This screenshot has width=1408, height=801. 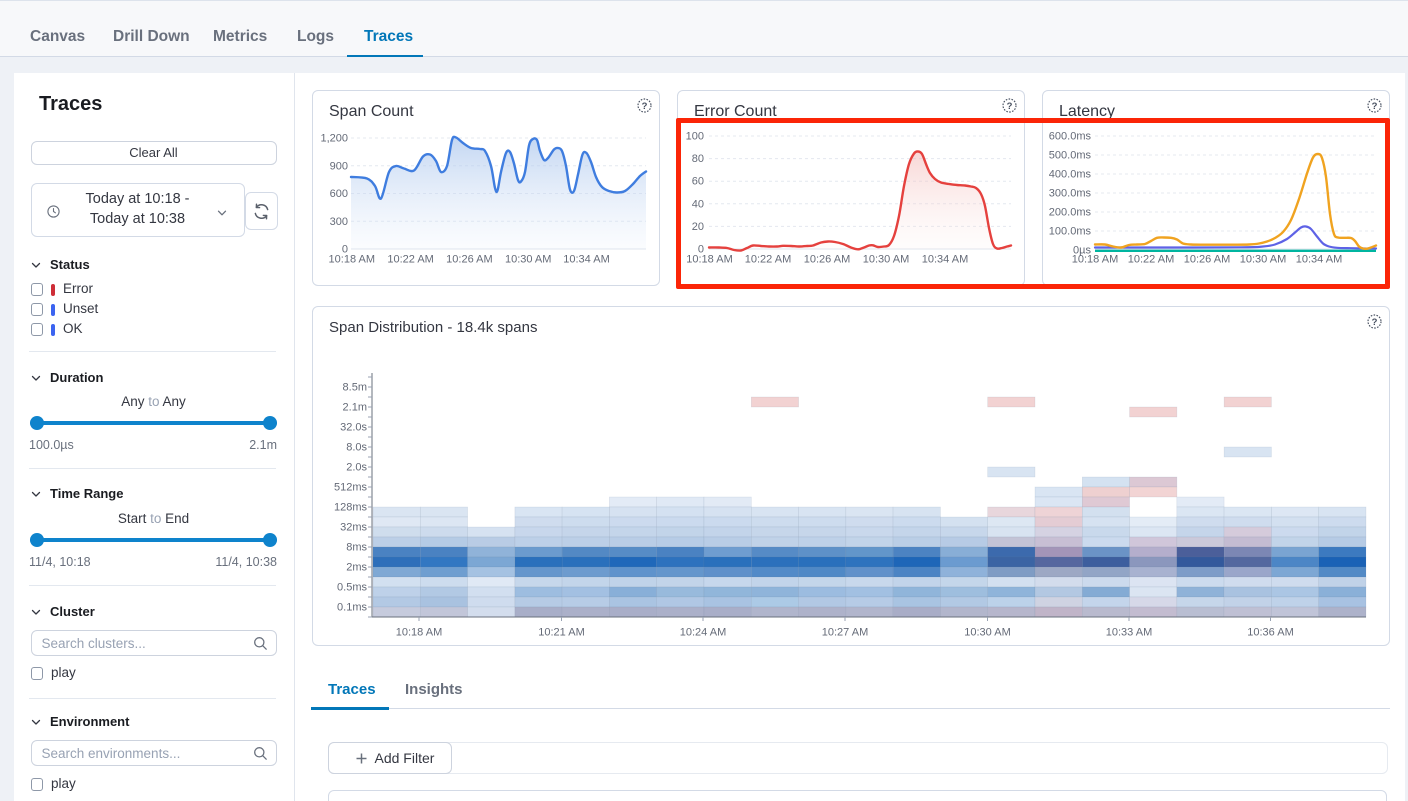 What do you see at coordinates (356, 468) in the screenshot?
I see `svg-text: 2.0s` at bounding box center [356, 468].